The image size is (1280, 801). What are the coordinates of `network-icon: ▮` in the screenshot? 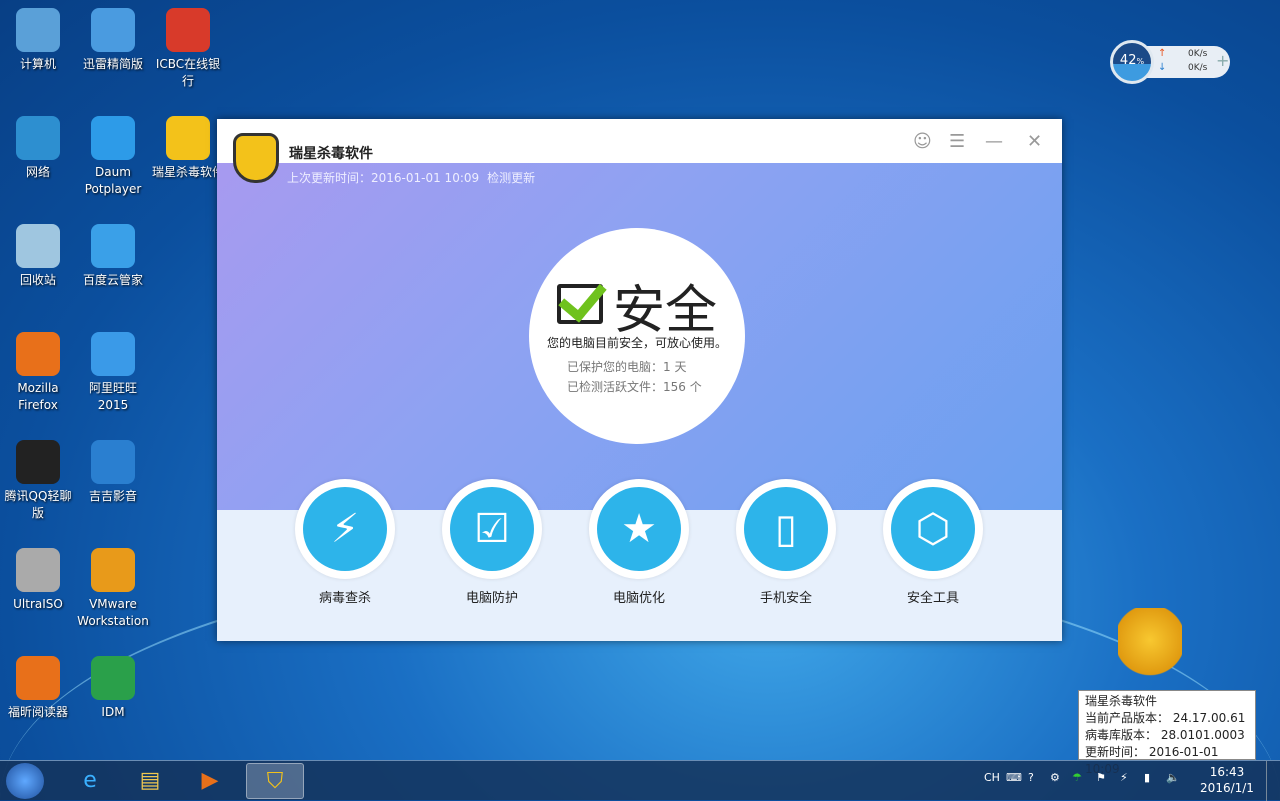 It's located at (1147, 777).